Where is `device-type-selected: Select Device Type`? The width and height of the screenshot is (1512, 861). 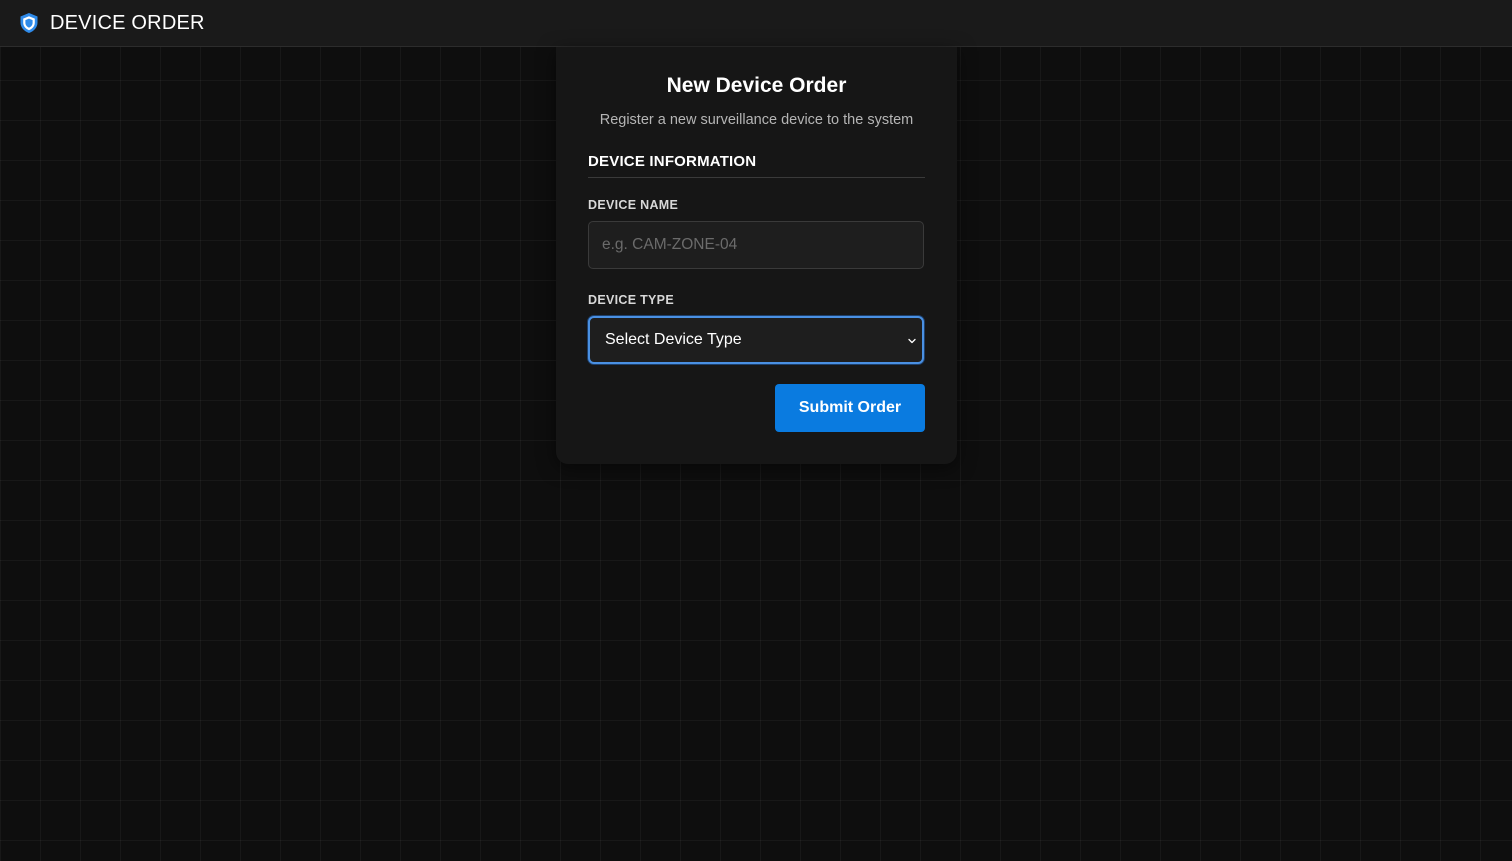
device-type-selected: Select Device Type is located at coordinates (673, 339).